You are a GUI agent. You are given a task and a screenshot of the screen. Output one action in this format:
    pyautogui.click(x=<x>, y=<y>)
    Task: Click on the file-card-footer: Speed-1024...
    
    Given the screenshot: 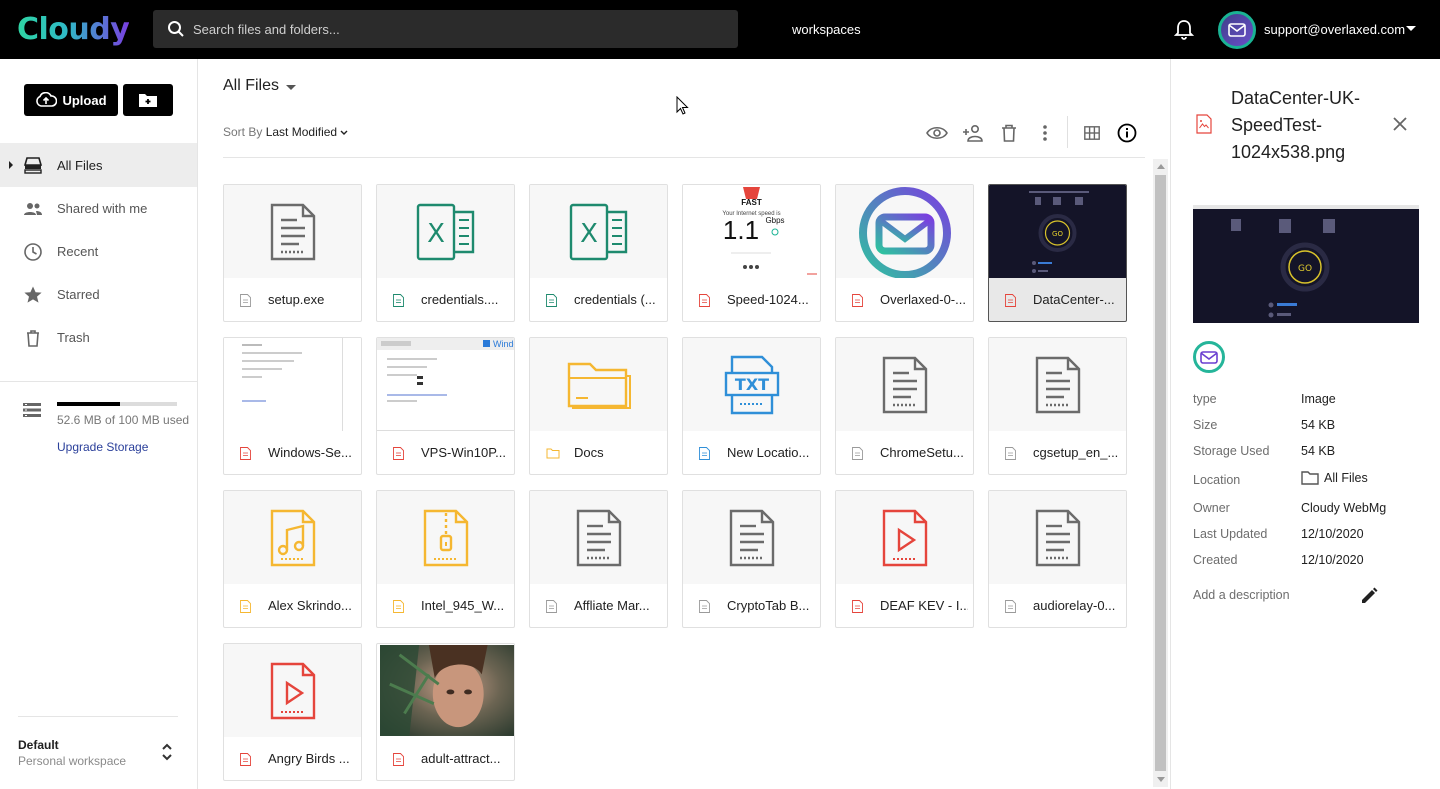 What is the action you would take?
    pyautogui.click(x=751, y=299)
    